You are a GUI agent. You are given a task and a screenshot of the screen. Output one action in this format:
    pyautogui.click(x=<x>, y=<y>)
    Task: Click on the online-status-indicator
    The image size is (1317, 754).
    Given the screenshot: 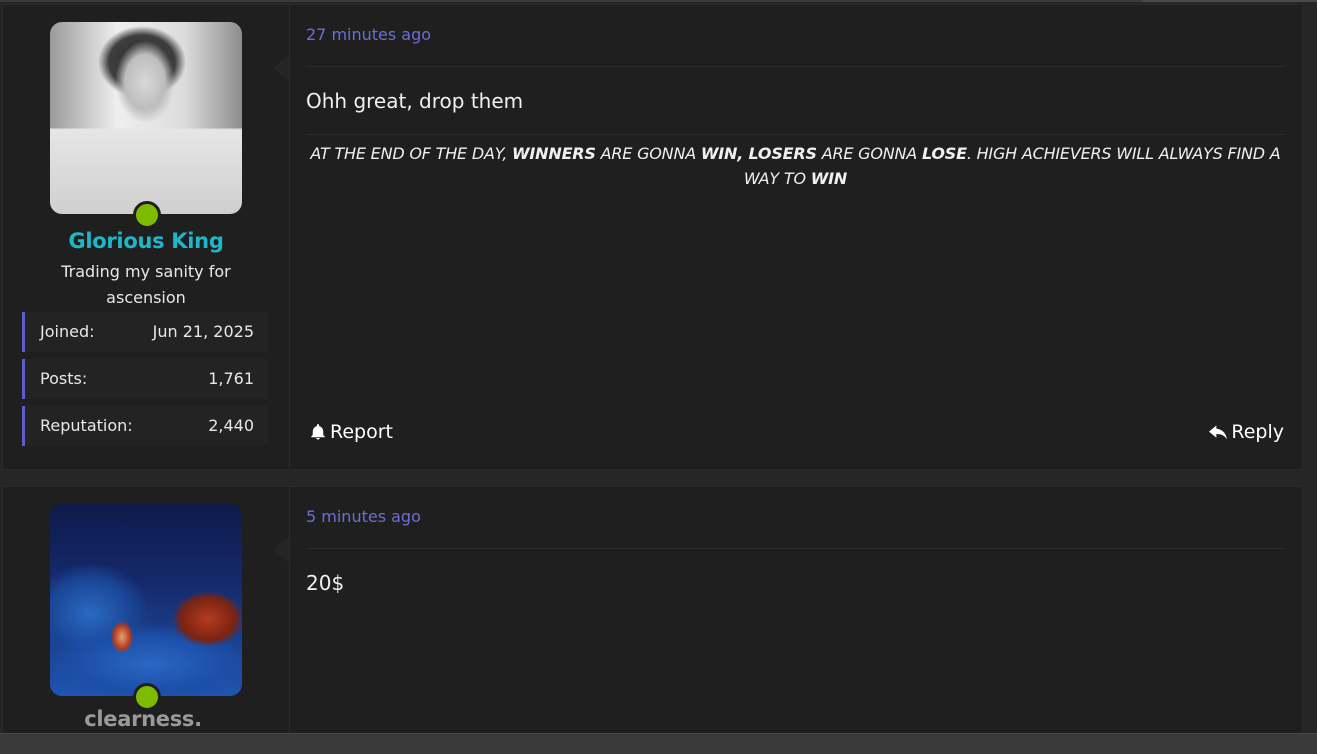 What is the action you would take?
    pyautogui.click(x=147, y=215)
    